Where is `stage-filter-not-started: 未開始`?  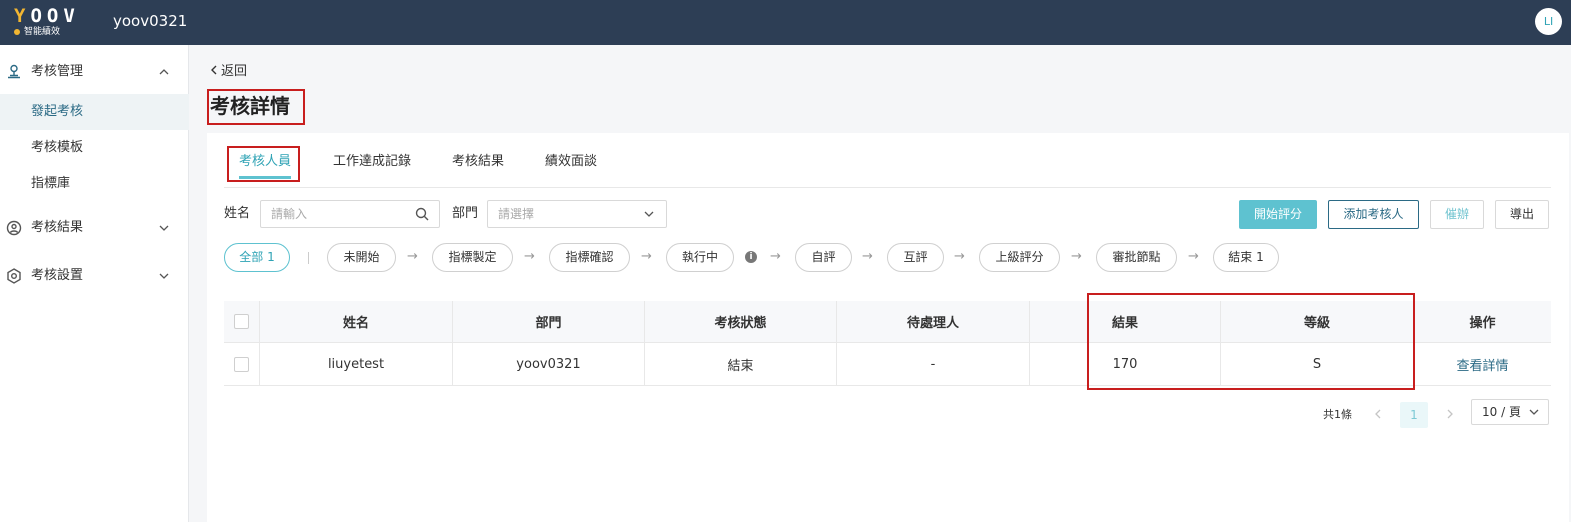 stage-filter-not-started: 未開始 is located at coordinates (361, 257).